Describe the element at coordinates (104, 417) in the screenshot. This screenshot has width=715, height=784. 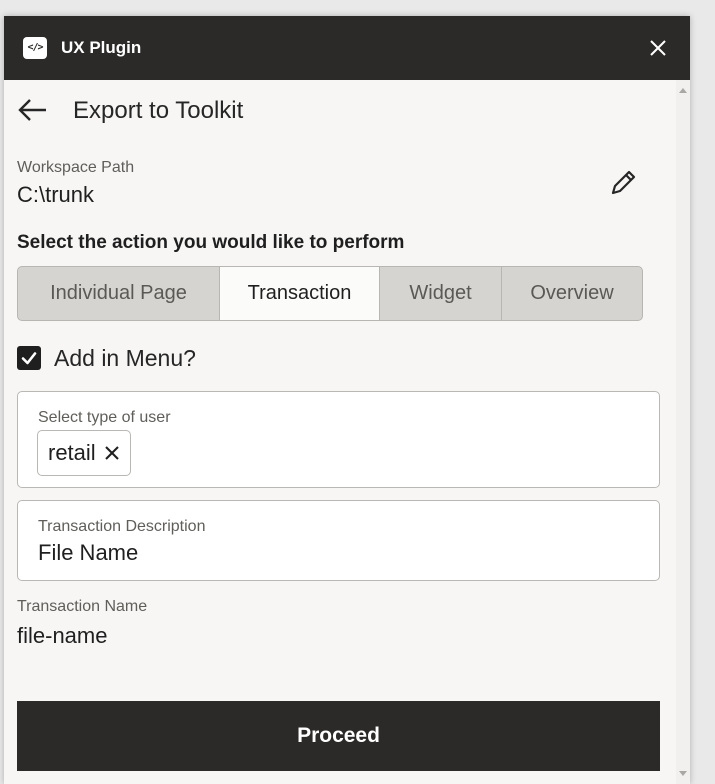
I see `user-type-label: Select type of user` at that location.